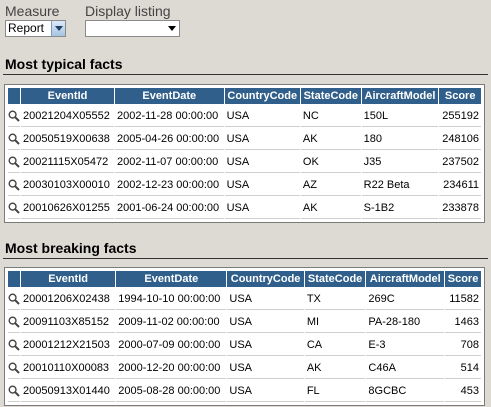 This screenshot has width=491, height=407. I want to click on aircraft-model-cell: PA-28-180, so click(405, 322).